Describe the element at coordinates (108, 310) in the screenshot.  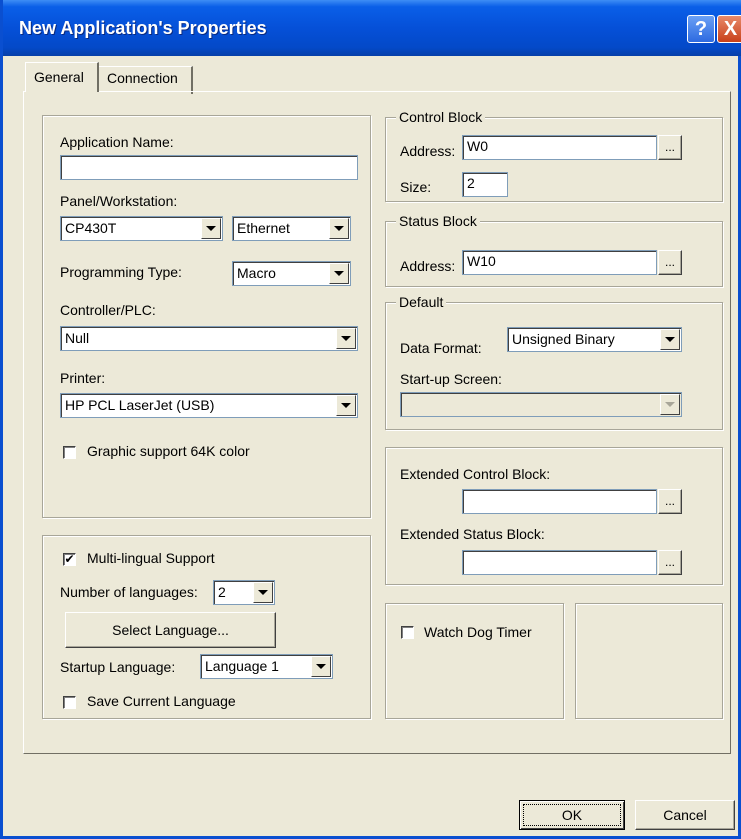
I see `controller-plc-label: Controller/PLC:` at that location.